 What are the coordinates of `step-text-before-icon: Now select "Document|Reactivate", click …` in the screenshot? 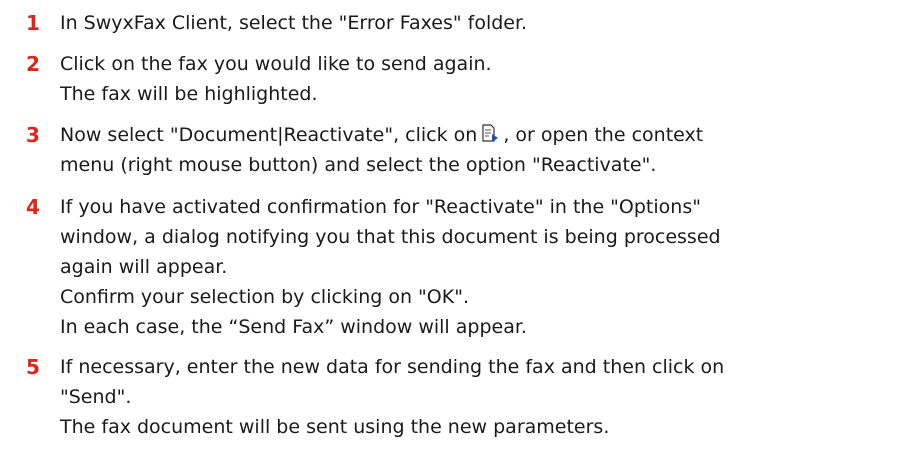 It's located at (269, 135).